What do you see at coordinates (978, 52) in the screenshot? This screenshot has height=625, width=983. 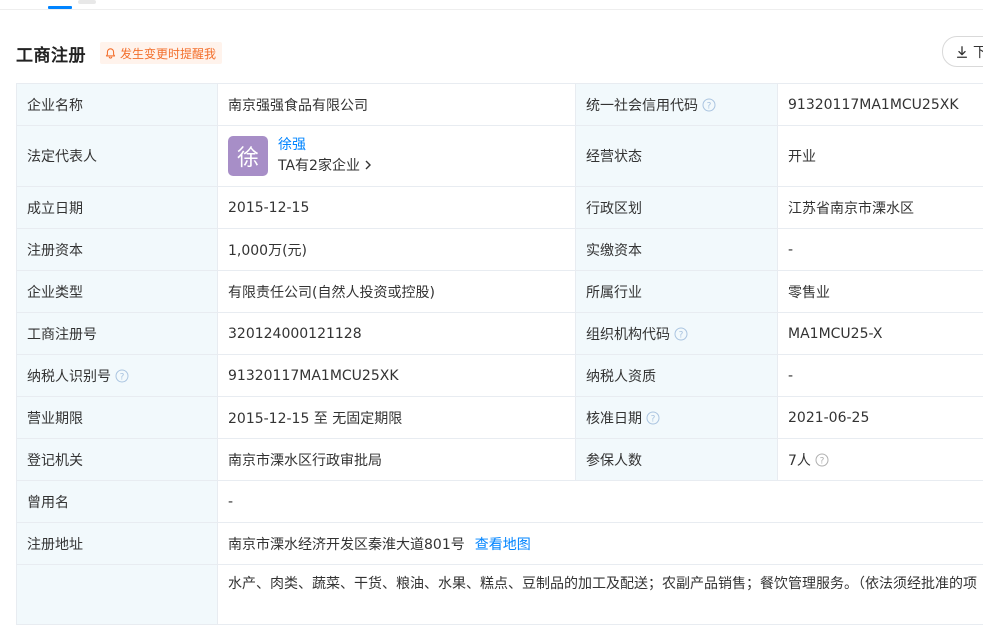 I see `download-label: 下` at bounding box center [978, 52].